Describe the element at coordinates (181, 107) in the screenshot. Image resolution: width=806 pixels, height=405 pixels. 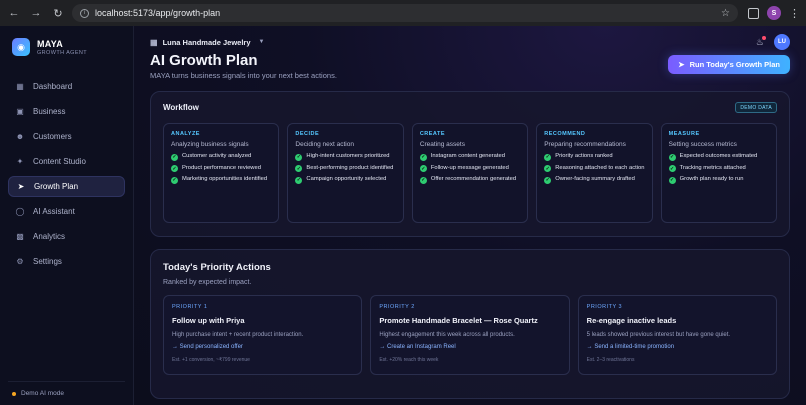
I see `workflow-title: Workflow` at that location.